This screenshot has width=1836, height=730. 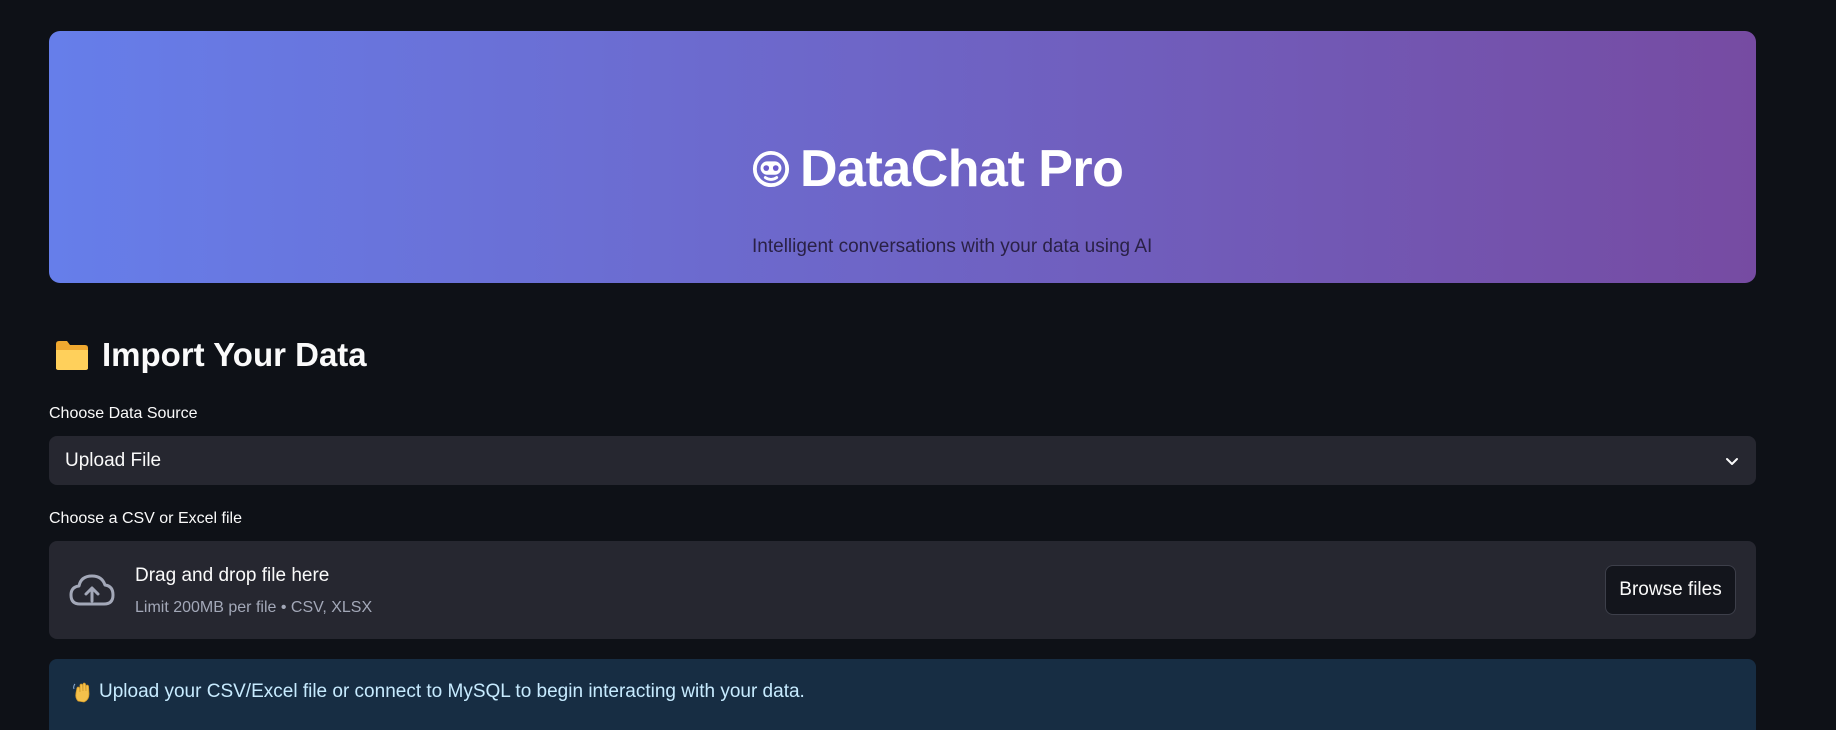 I want to click on waving-hand-icon, so click(x=81, y=692).